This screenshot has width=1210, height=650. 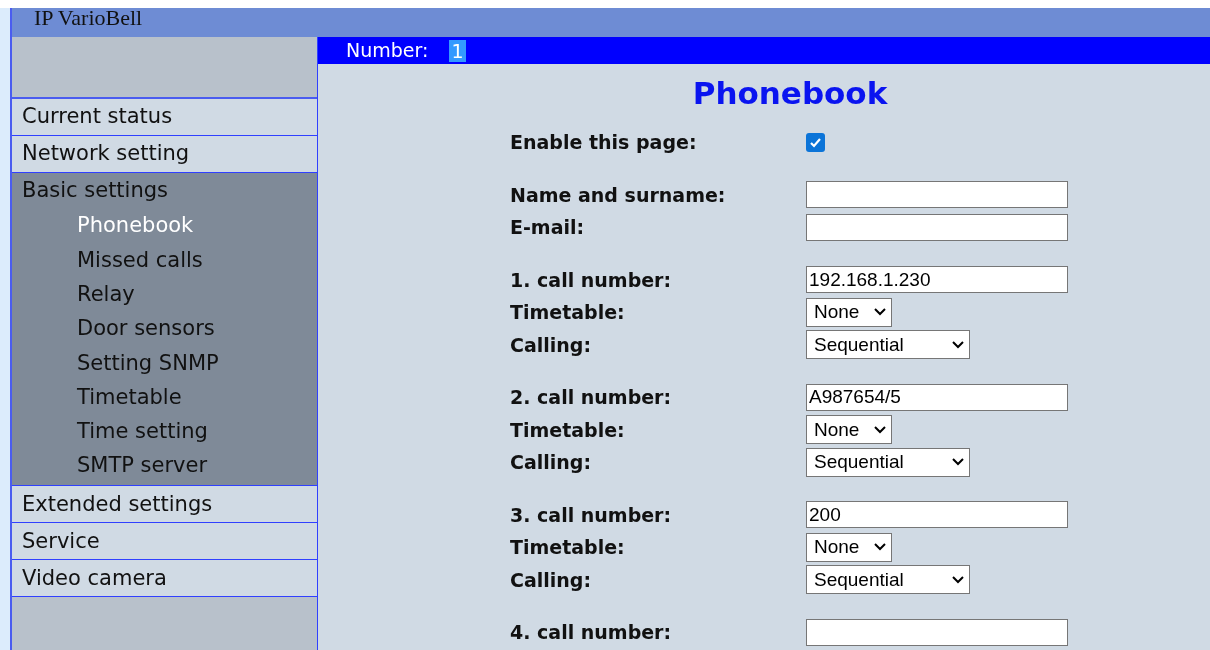 I want to click on nav-subitem: Door sensors, so click(x=146, y=329).